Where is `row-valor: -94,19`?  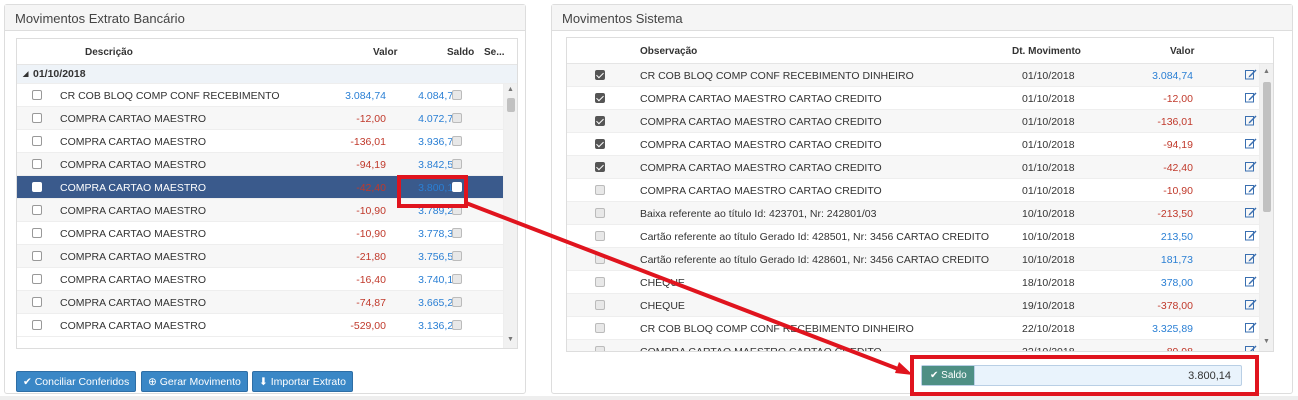 row-valor: -94,19 is located at coordinates (371, 165).